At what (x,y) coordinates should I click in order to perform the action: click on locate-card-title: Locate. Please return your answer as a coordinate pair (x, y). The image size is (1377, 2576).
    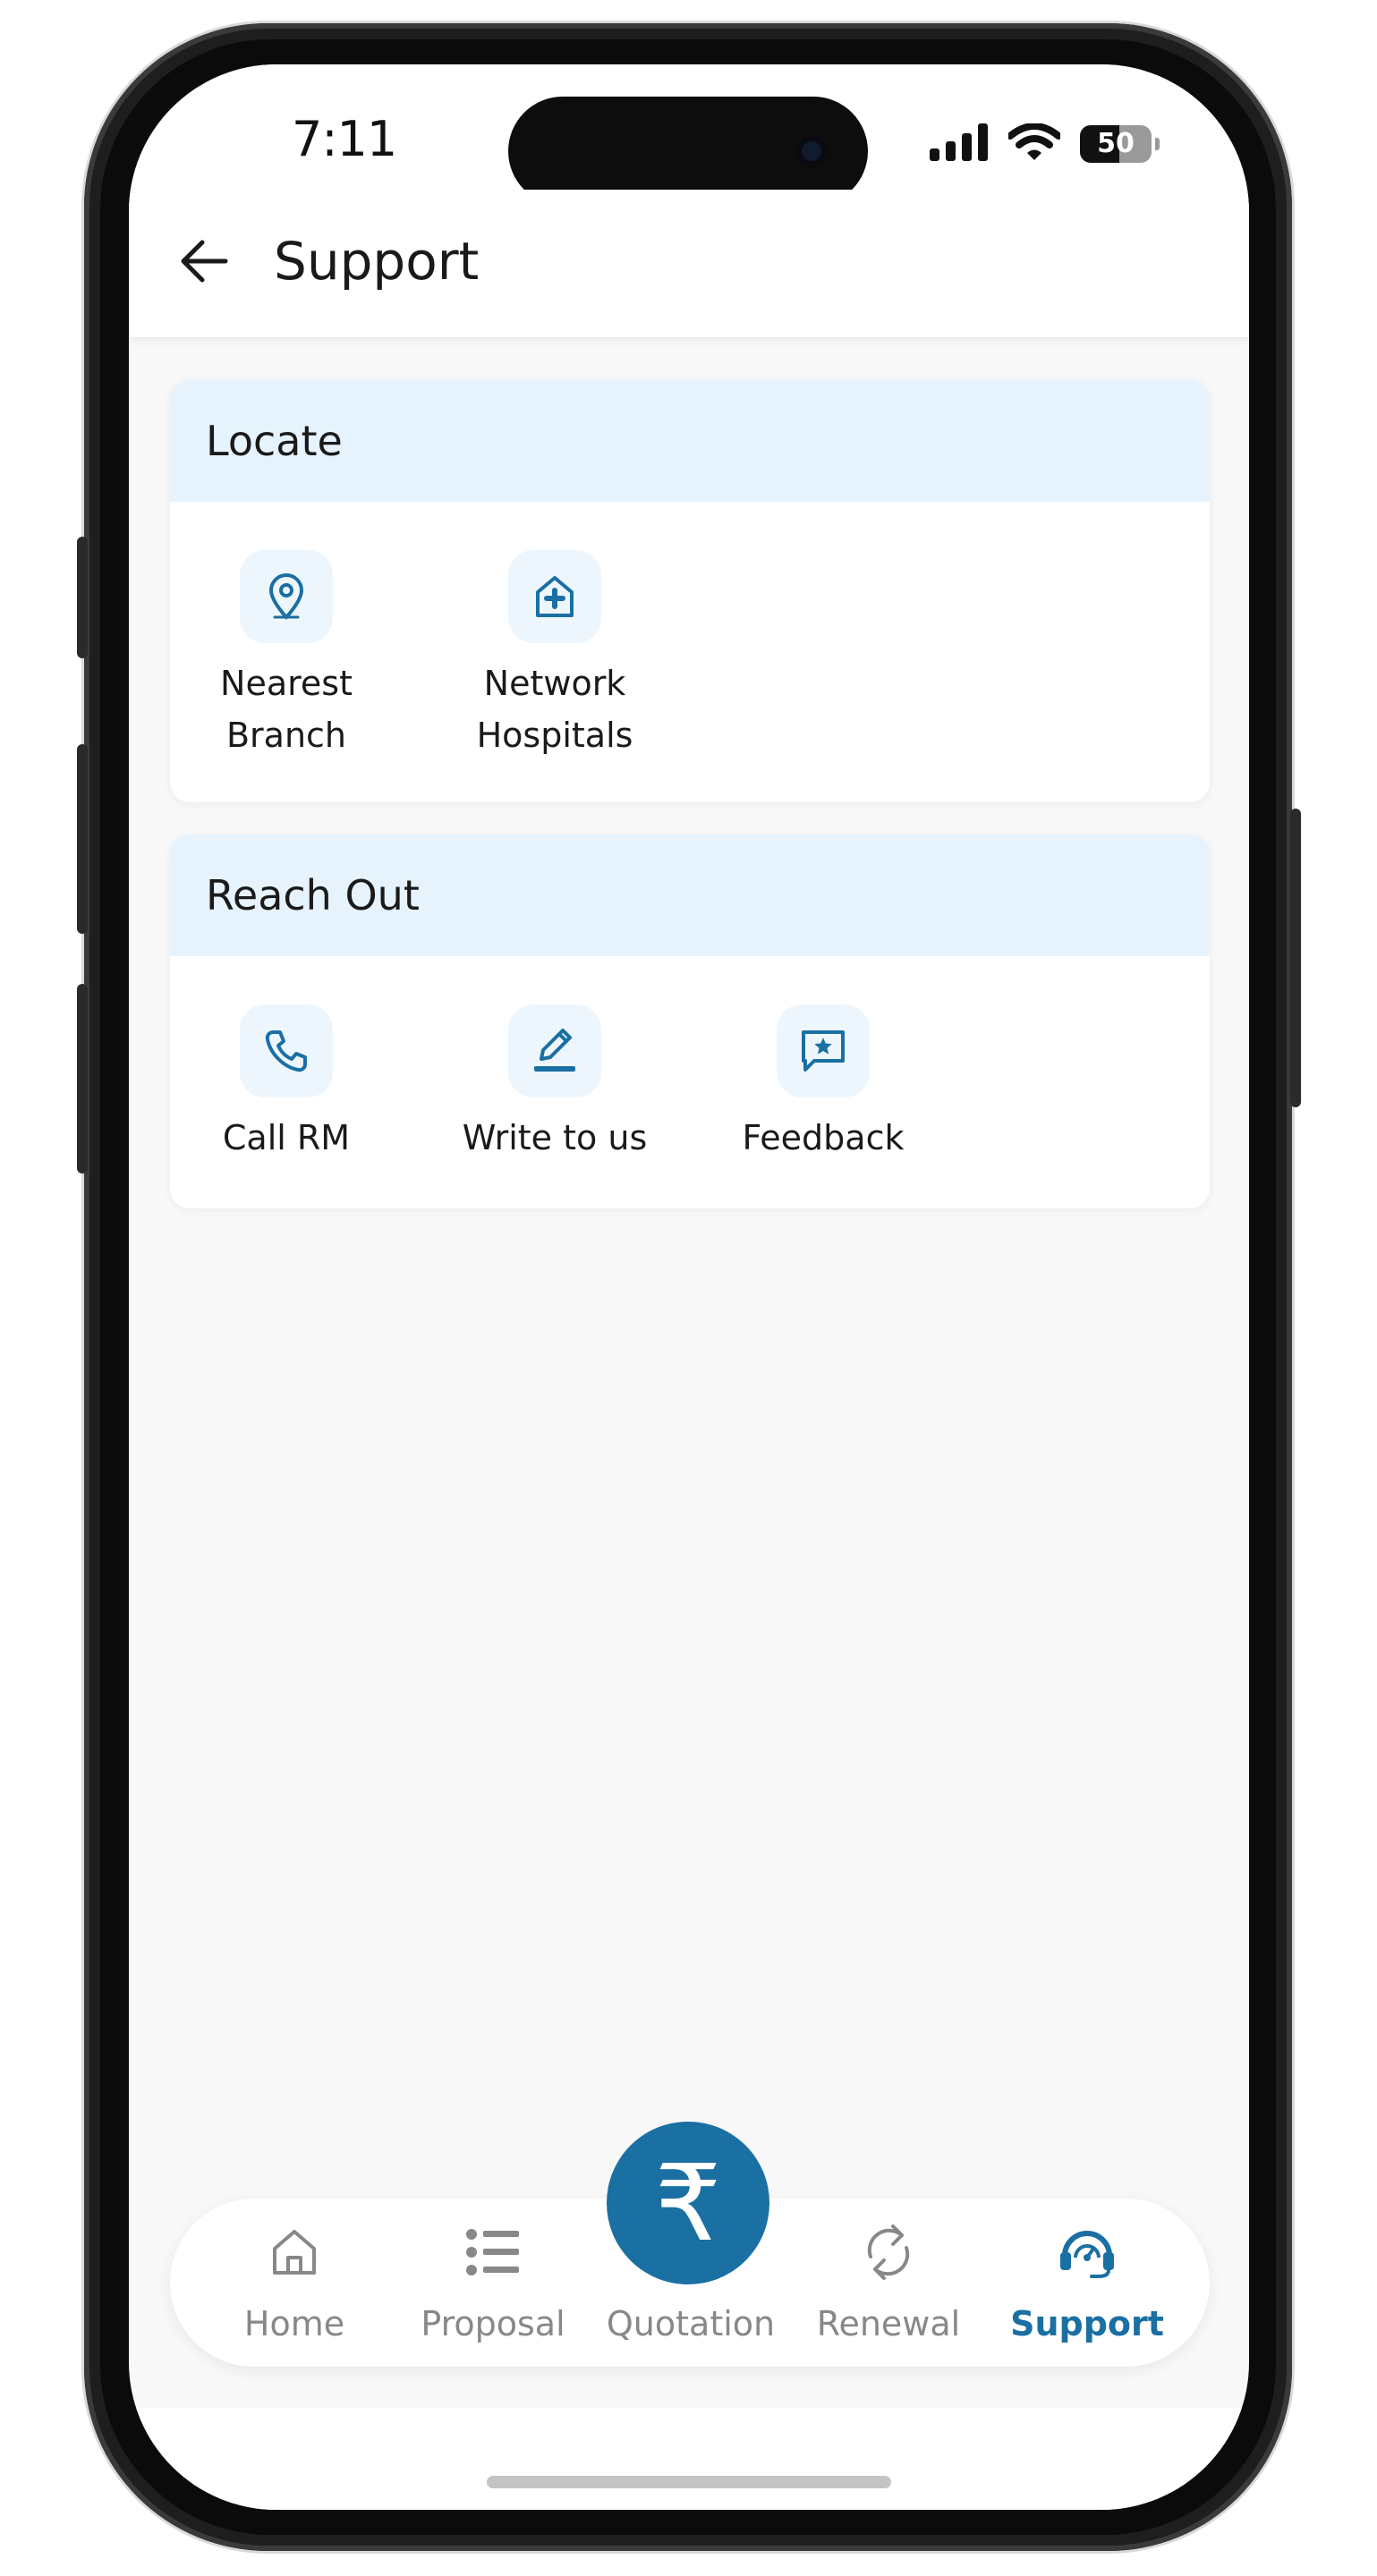
    Looking at the image, I should click on (690, 441).